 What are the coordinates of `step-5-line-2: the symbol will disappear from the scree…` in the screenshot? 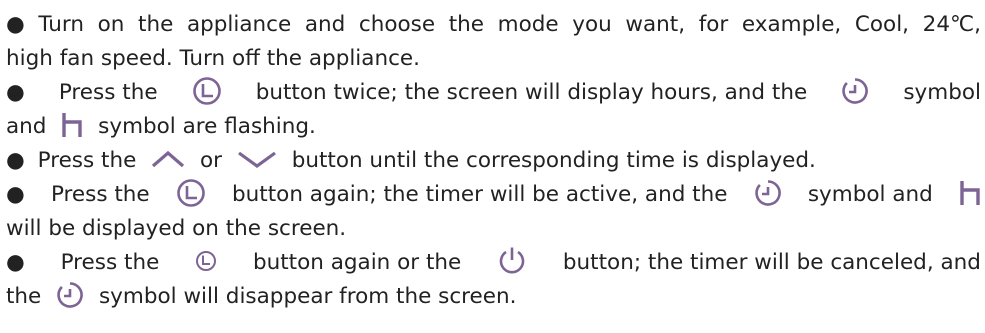 It's located at (493, 297).